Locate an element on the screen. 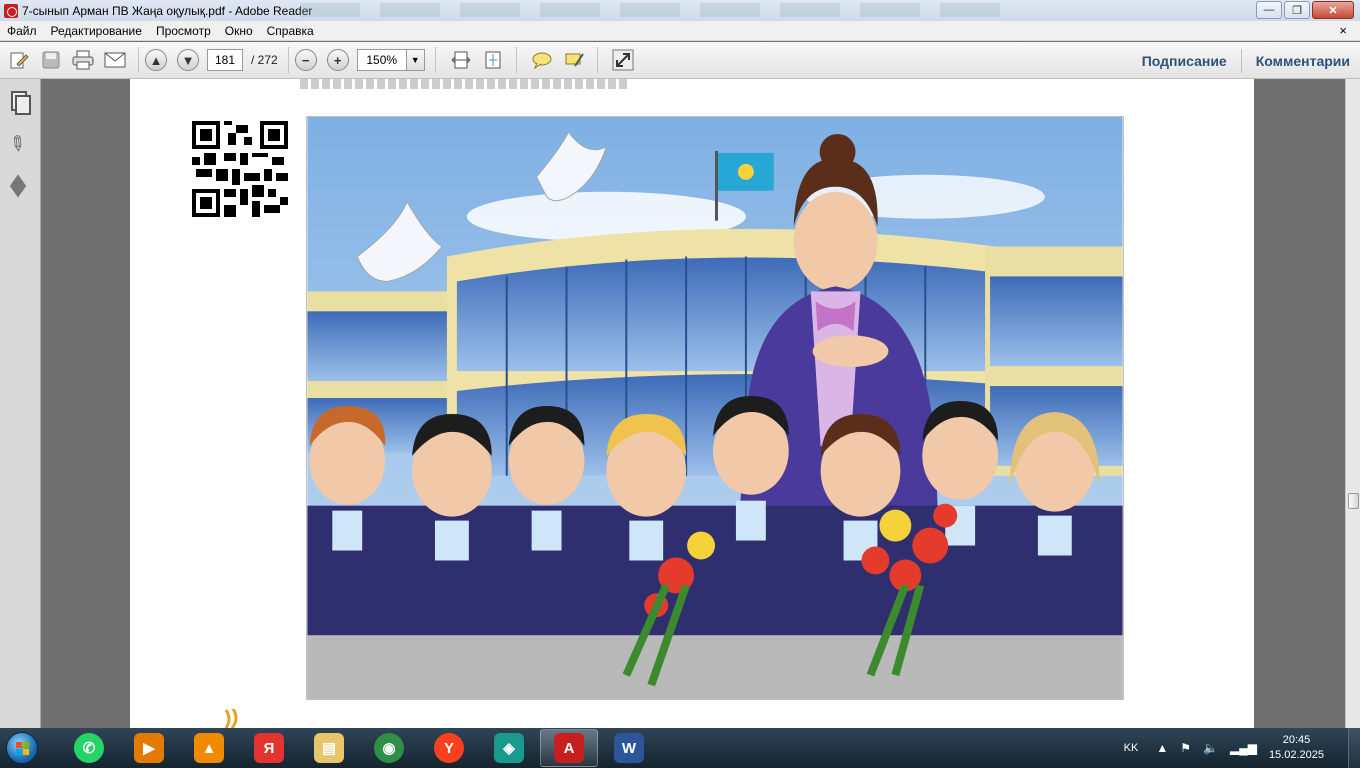 This screenshot has height=768, width=1360. taskbar-word: W is located at coordinates (629, 748).